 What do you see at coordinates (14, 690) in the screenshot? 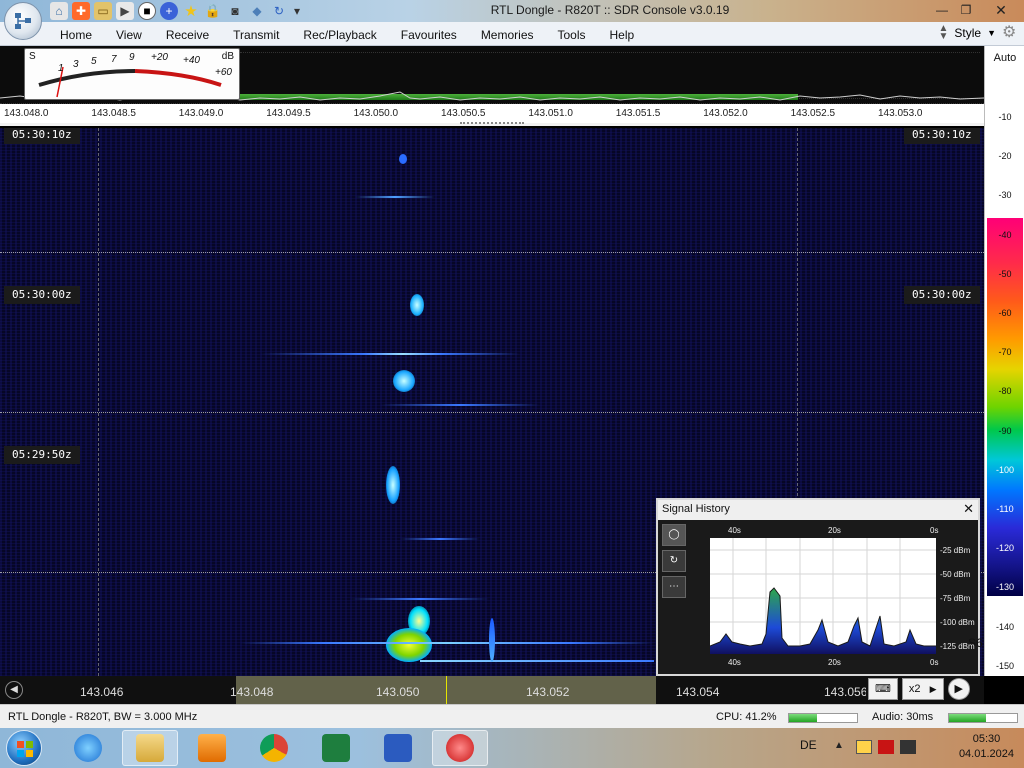
I see `scroll-left-icon: ◀` at bounding box center [14, 690].